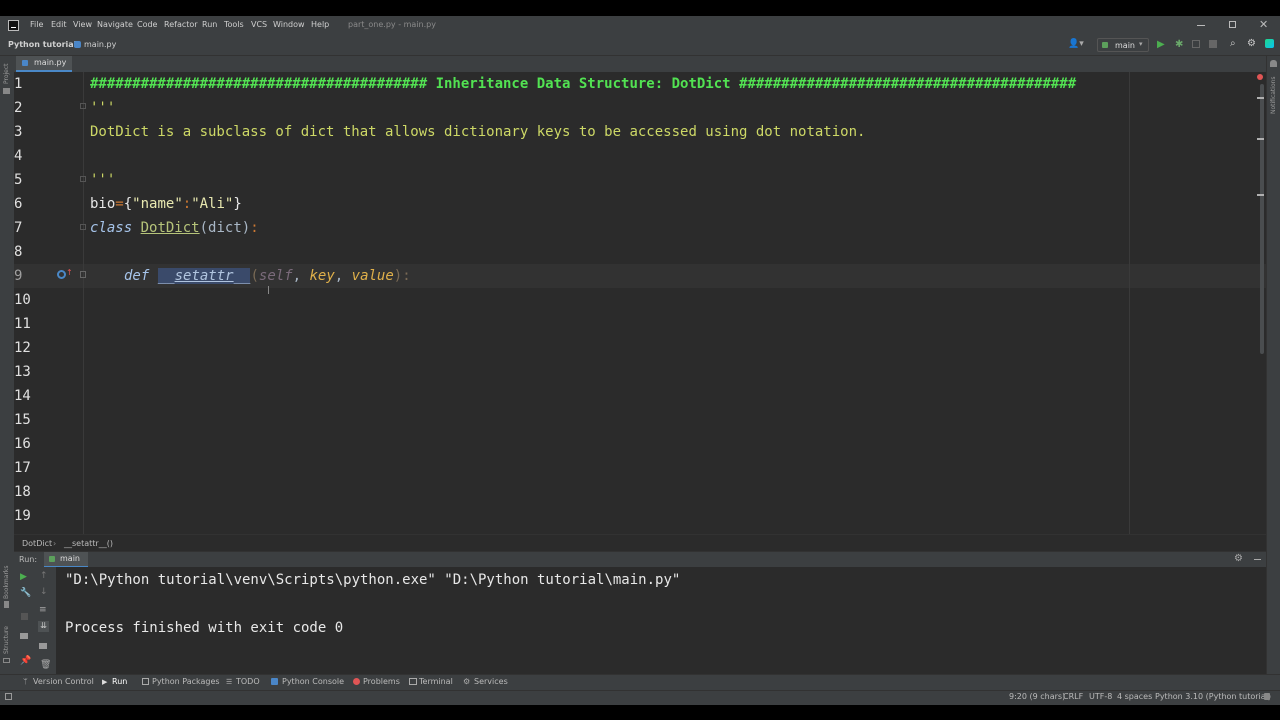  I want to click on file-encoding: UTF-8, so click(1100, 696).